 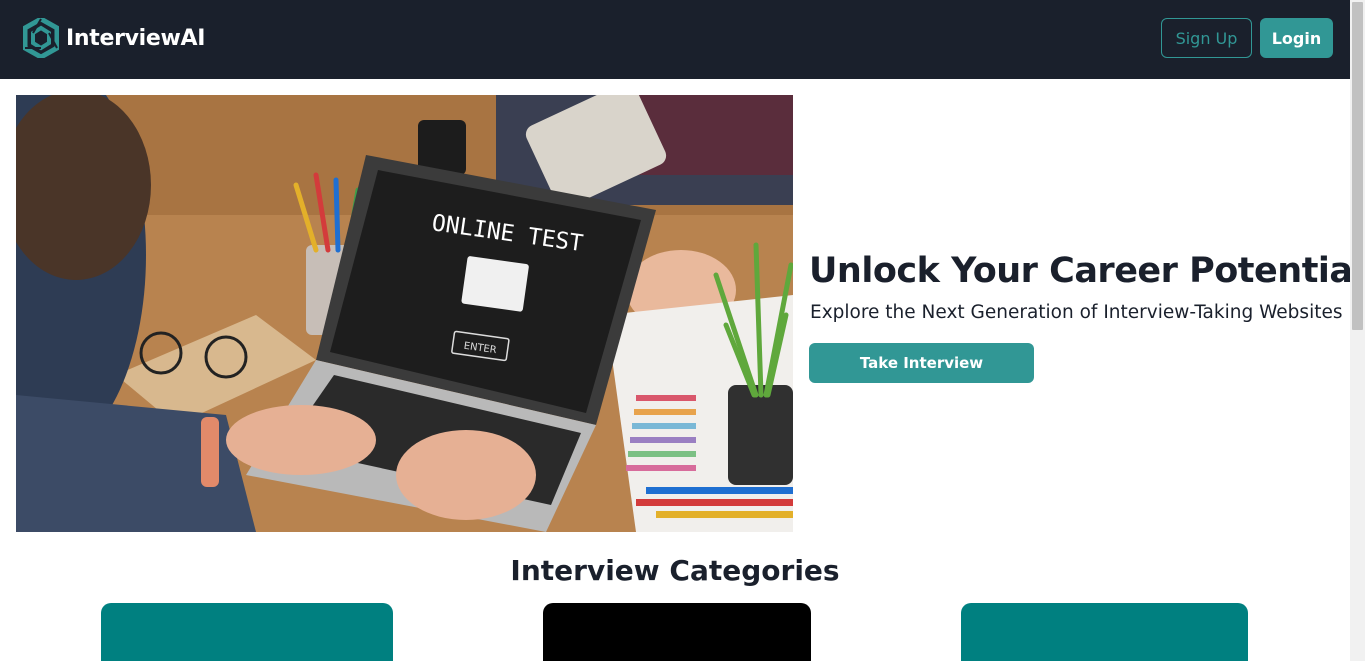 I want to click on categories-heading: Interview Categories, so click(x=675, y=570).